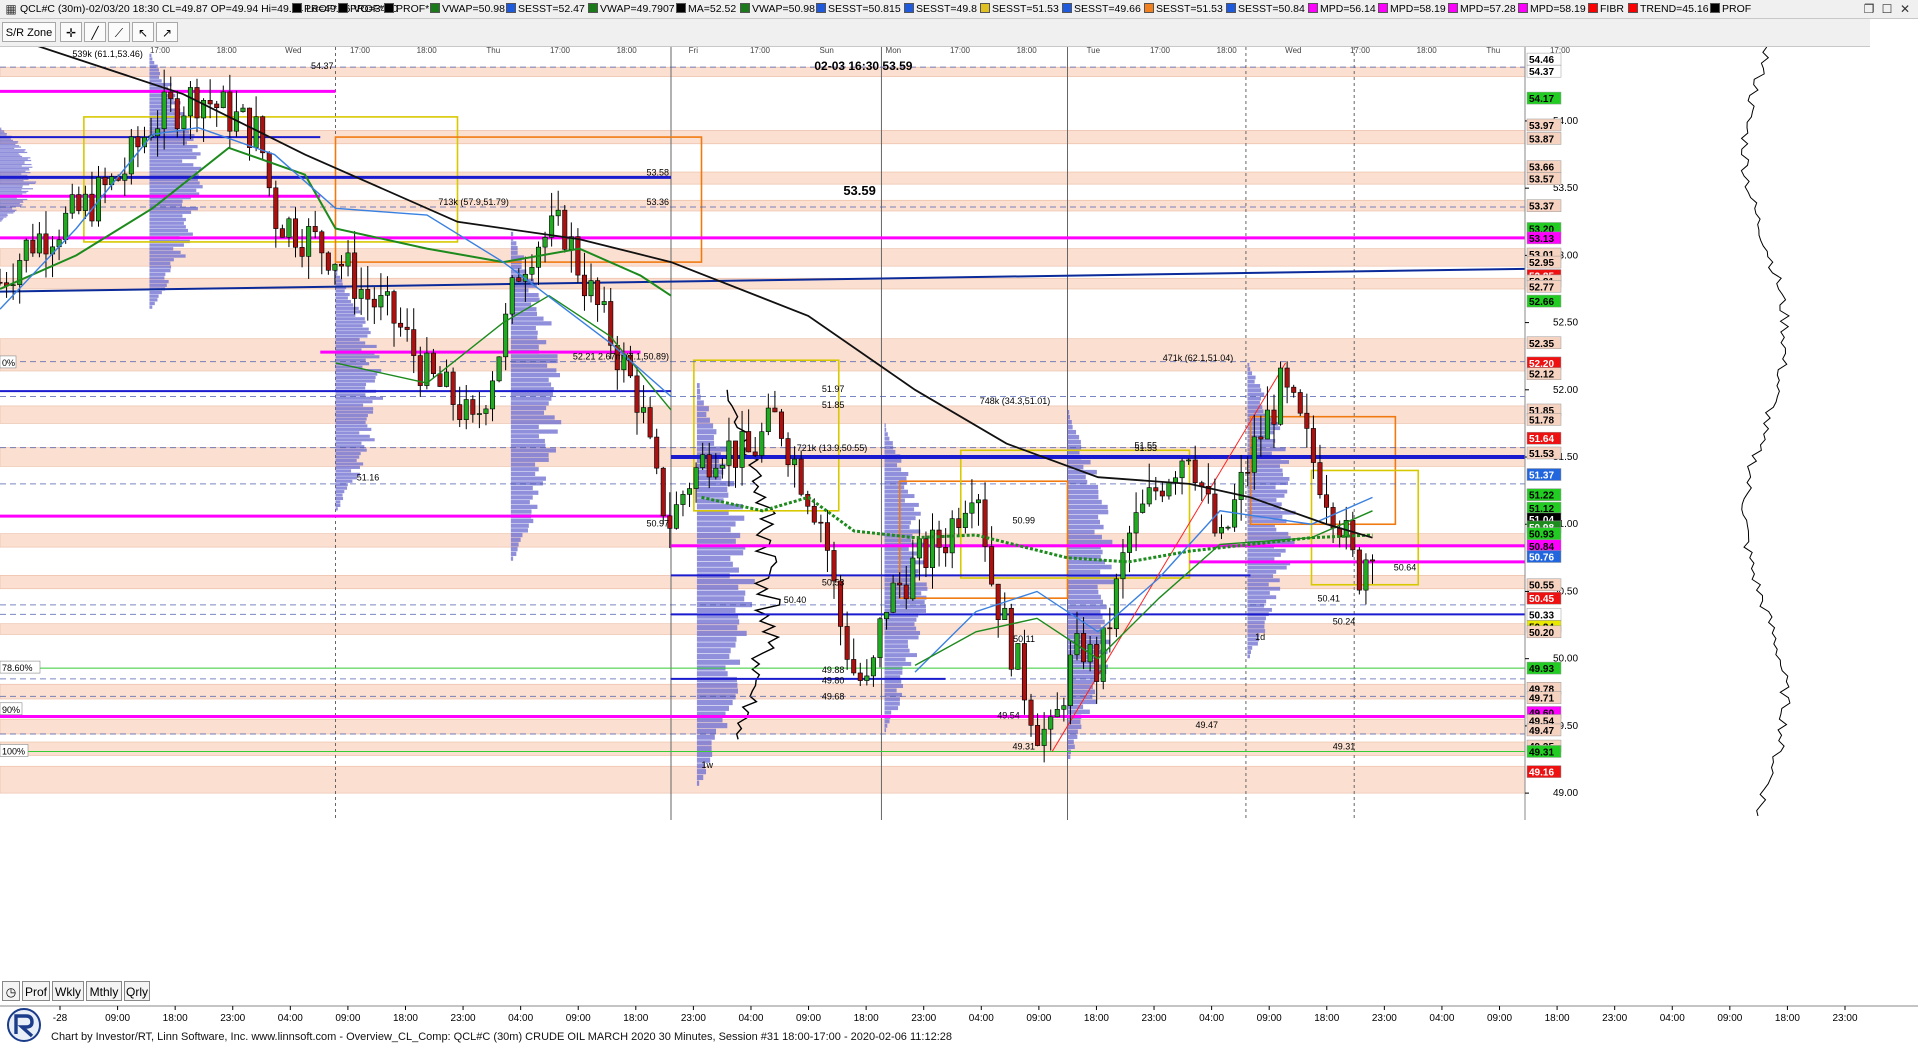 The height and width of the screenshot is (1047, 1918). I want to click on indicator-legend-11: SESST=49.66, so click(1101, 9).